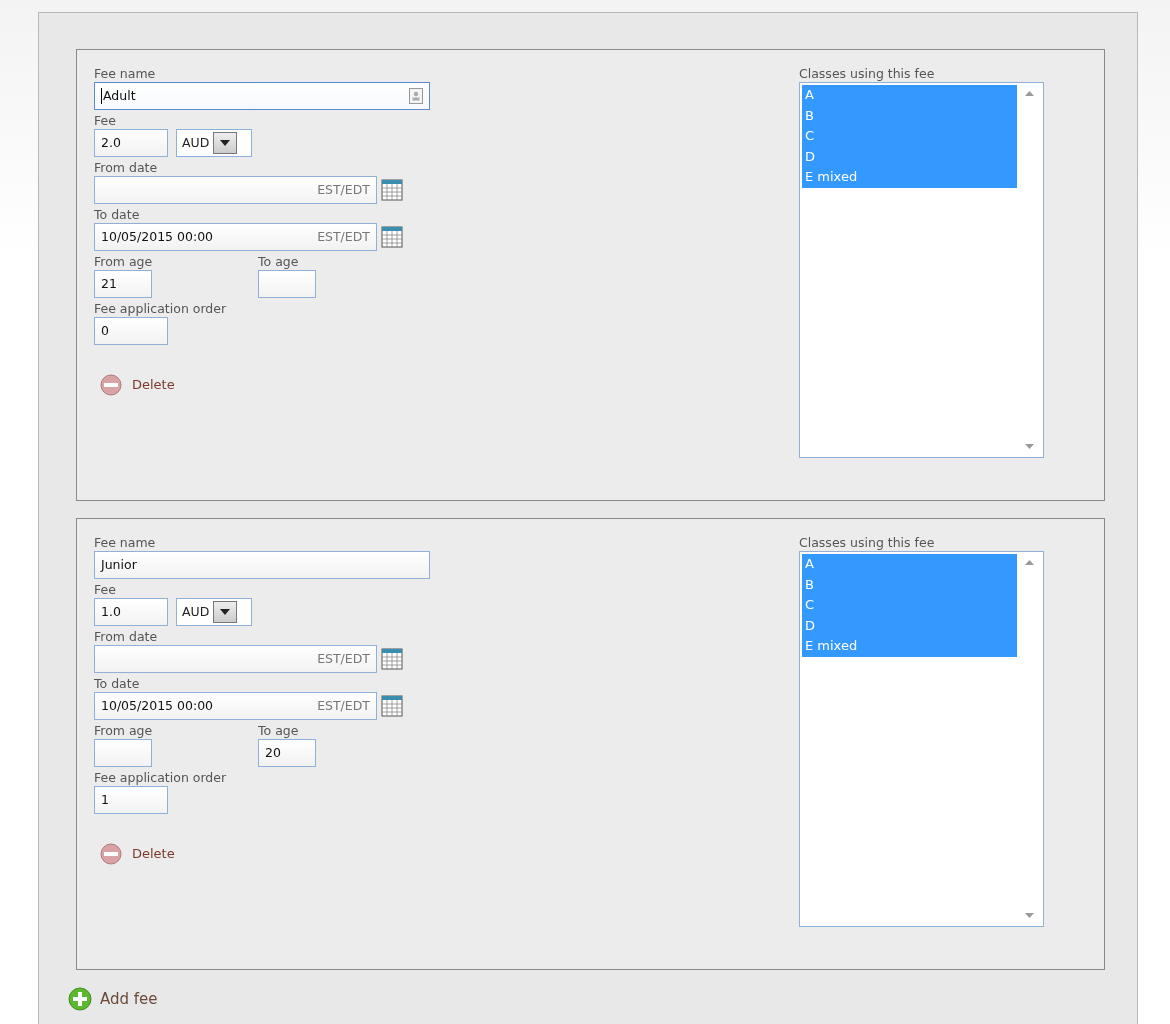 The height and width of the screenshot is (1024, 1170). What do you see at coordinates (131, 331) in the screenshot?
I see `input-field: 0` at bounding box center [131, 331].